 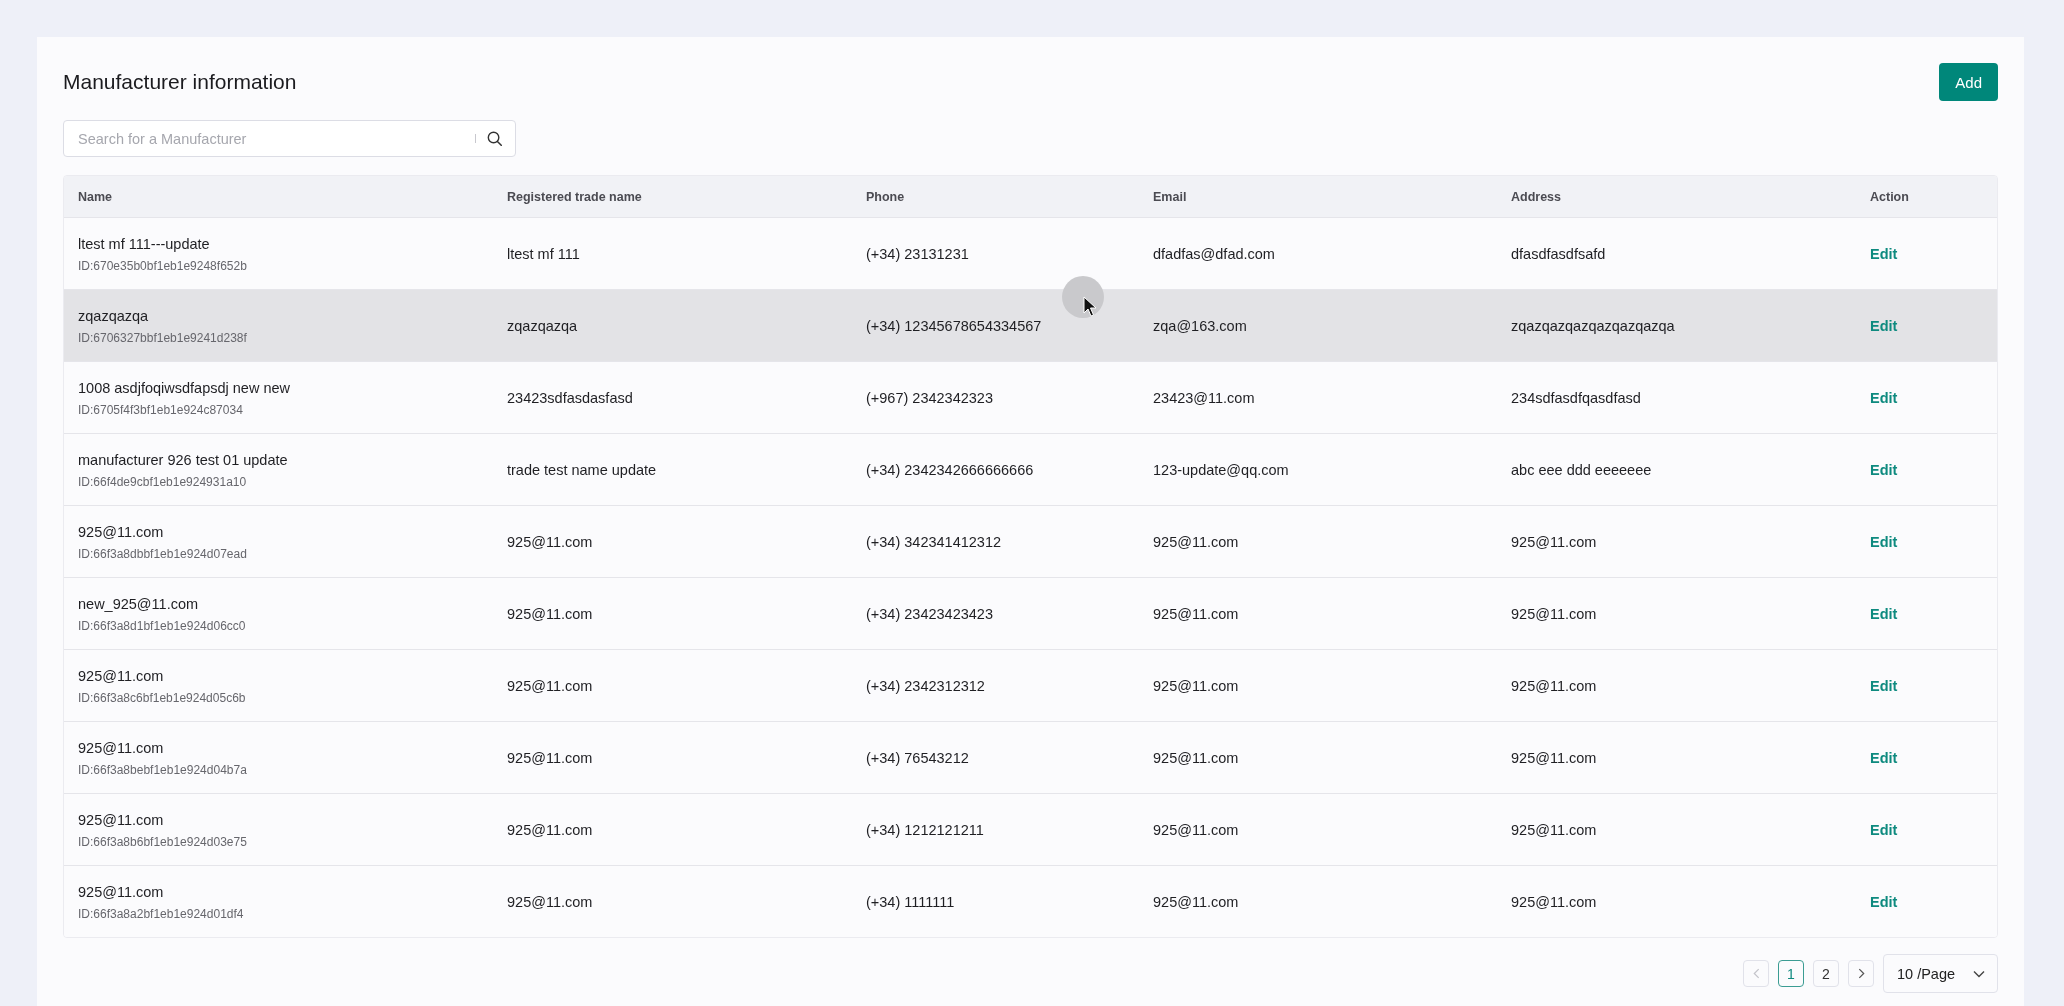 I want to click on chevron-down-icon, so click(x=1979, y=973).